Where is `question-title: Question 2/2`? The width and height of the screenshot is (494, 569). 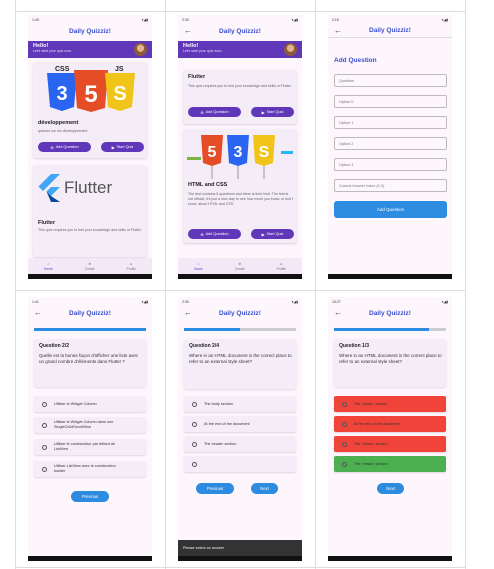 question-title: Question 2/2 is located at coordinates (54, 346).